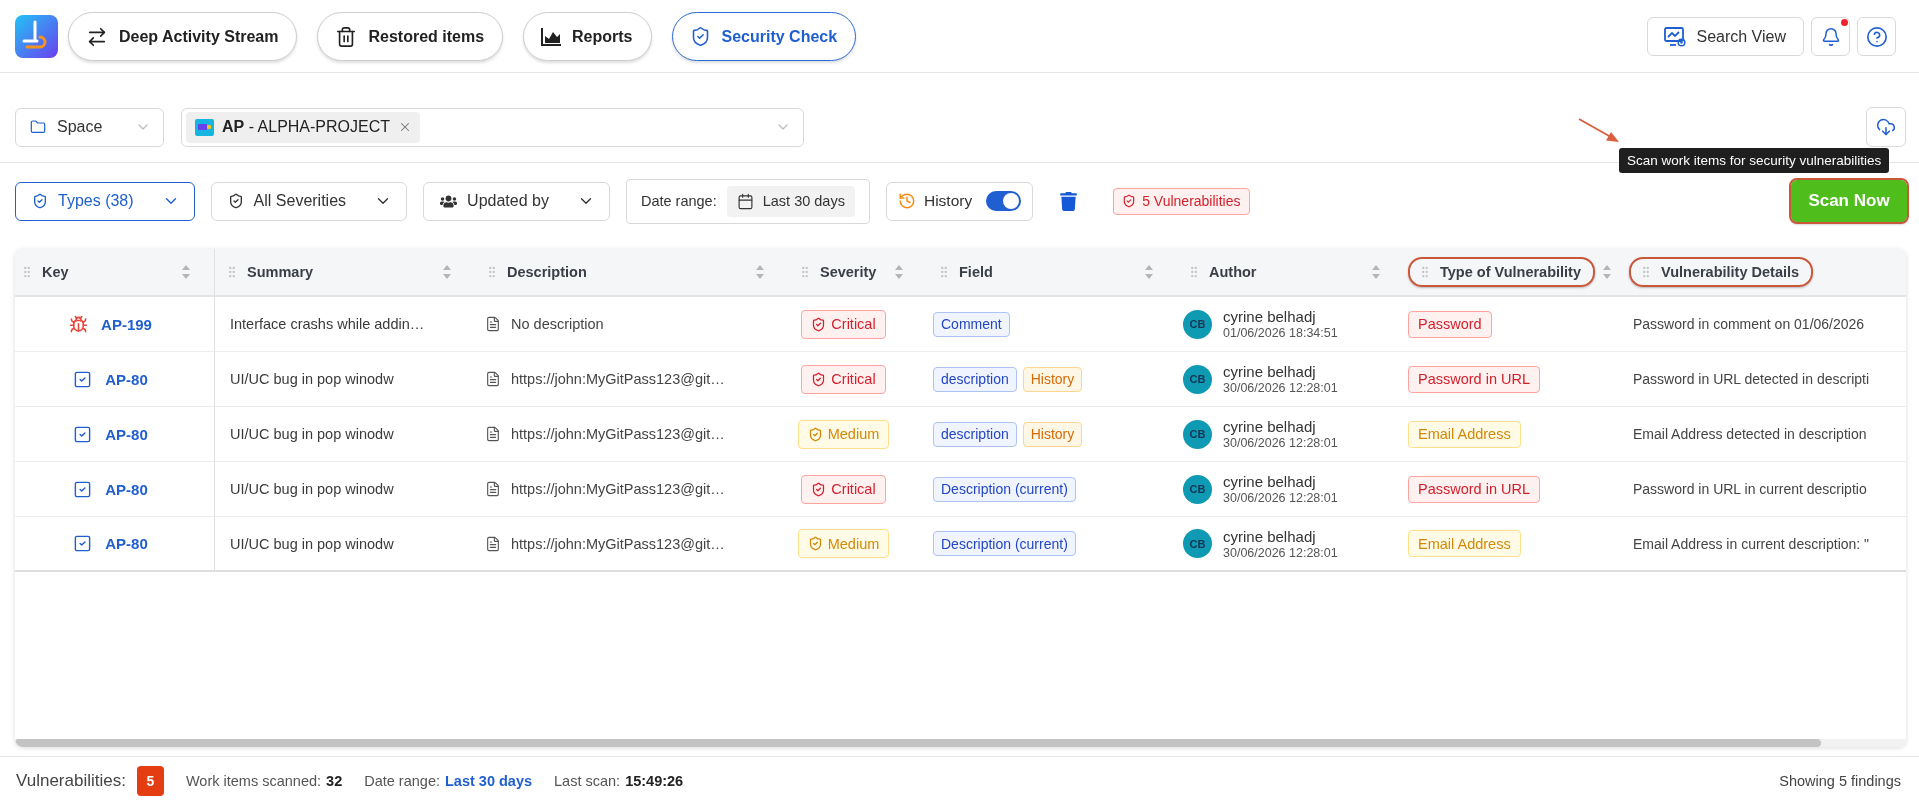 This screenshot has height=804, width=1919. What do you see at coordinates (1751, 543) in the screenshot?
I see `details-text: Email Address in current description: "` at bounding box center [1751, 543].